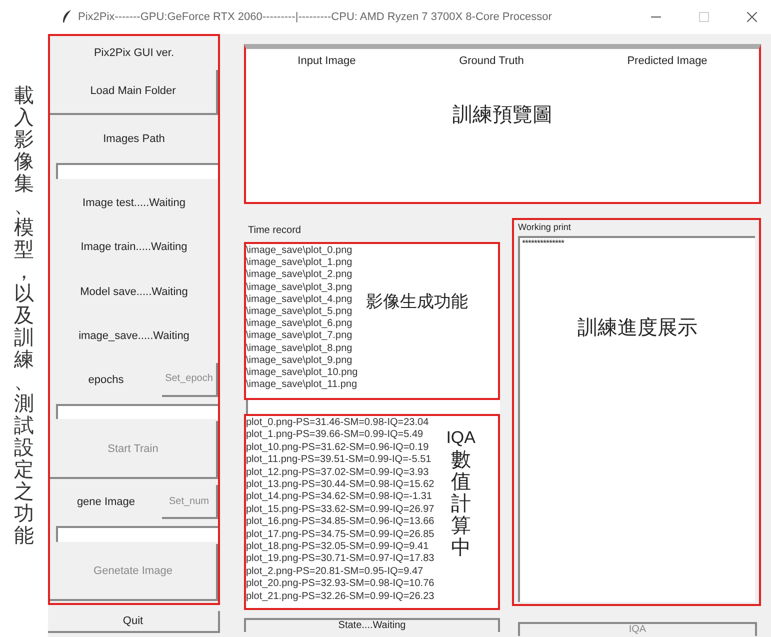  I want to click on status-label: Image train.....Waiting, so click(134, 248).